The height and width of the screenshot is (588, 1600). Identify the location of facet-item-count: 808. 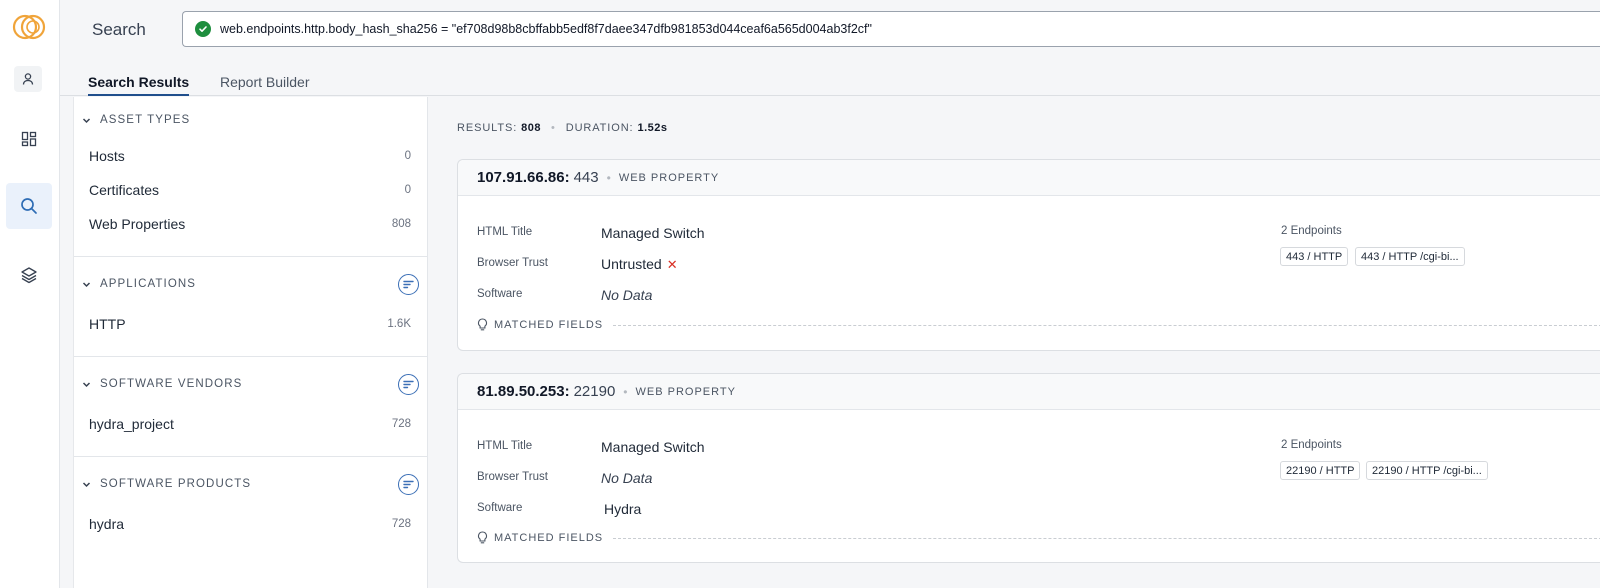
(401, 224).